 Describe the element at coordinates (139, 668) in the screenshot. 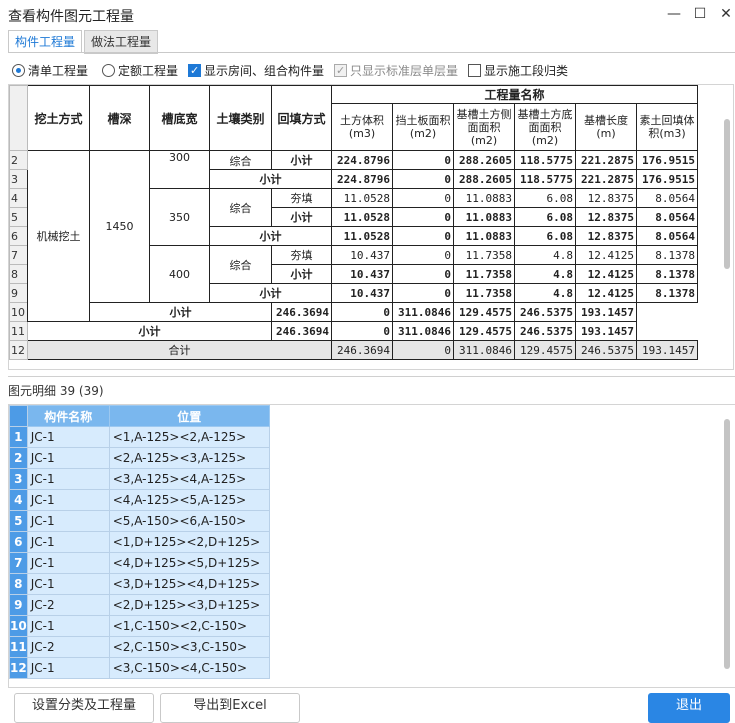

I see `detail-row: 12 JC-1 <3,C-150><4,C-150>` at that location.